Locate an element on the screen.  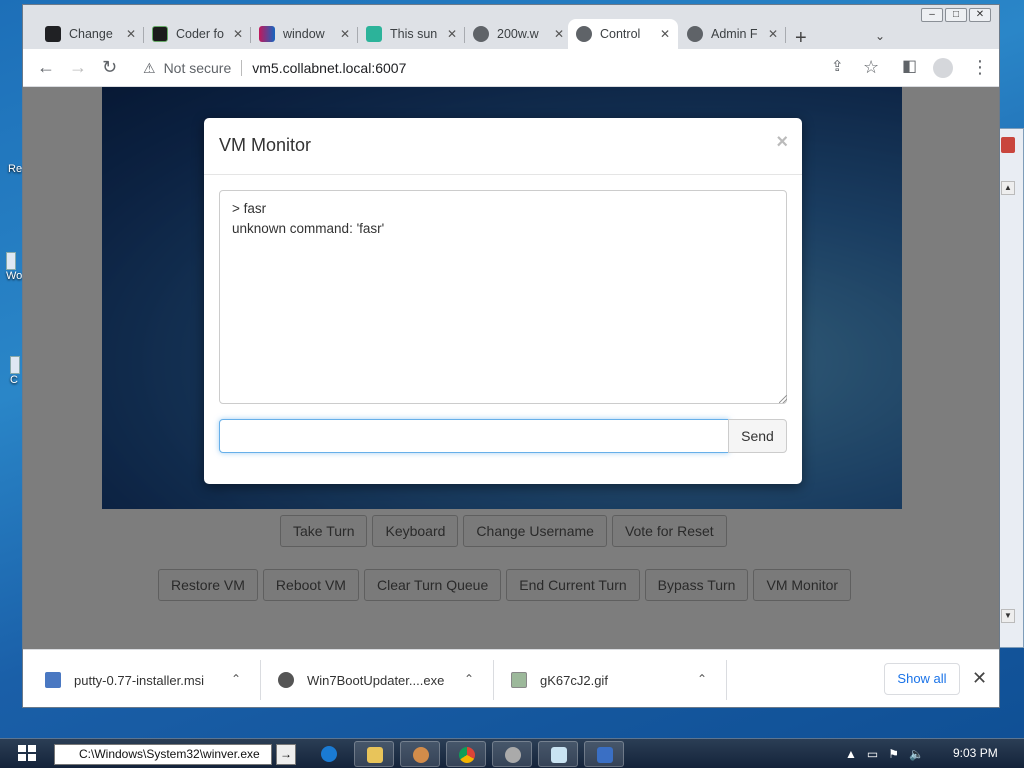
clock: 9:03 PM is located at coordinates (975, 753).